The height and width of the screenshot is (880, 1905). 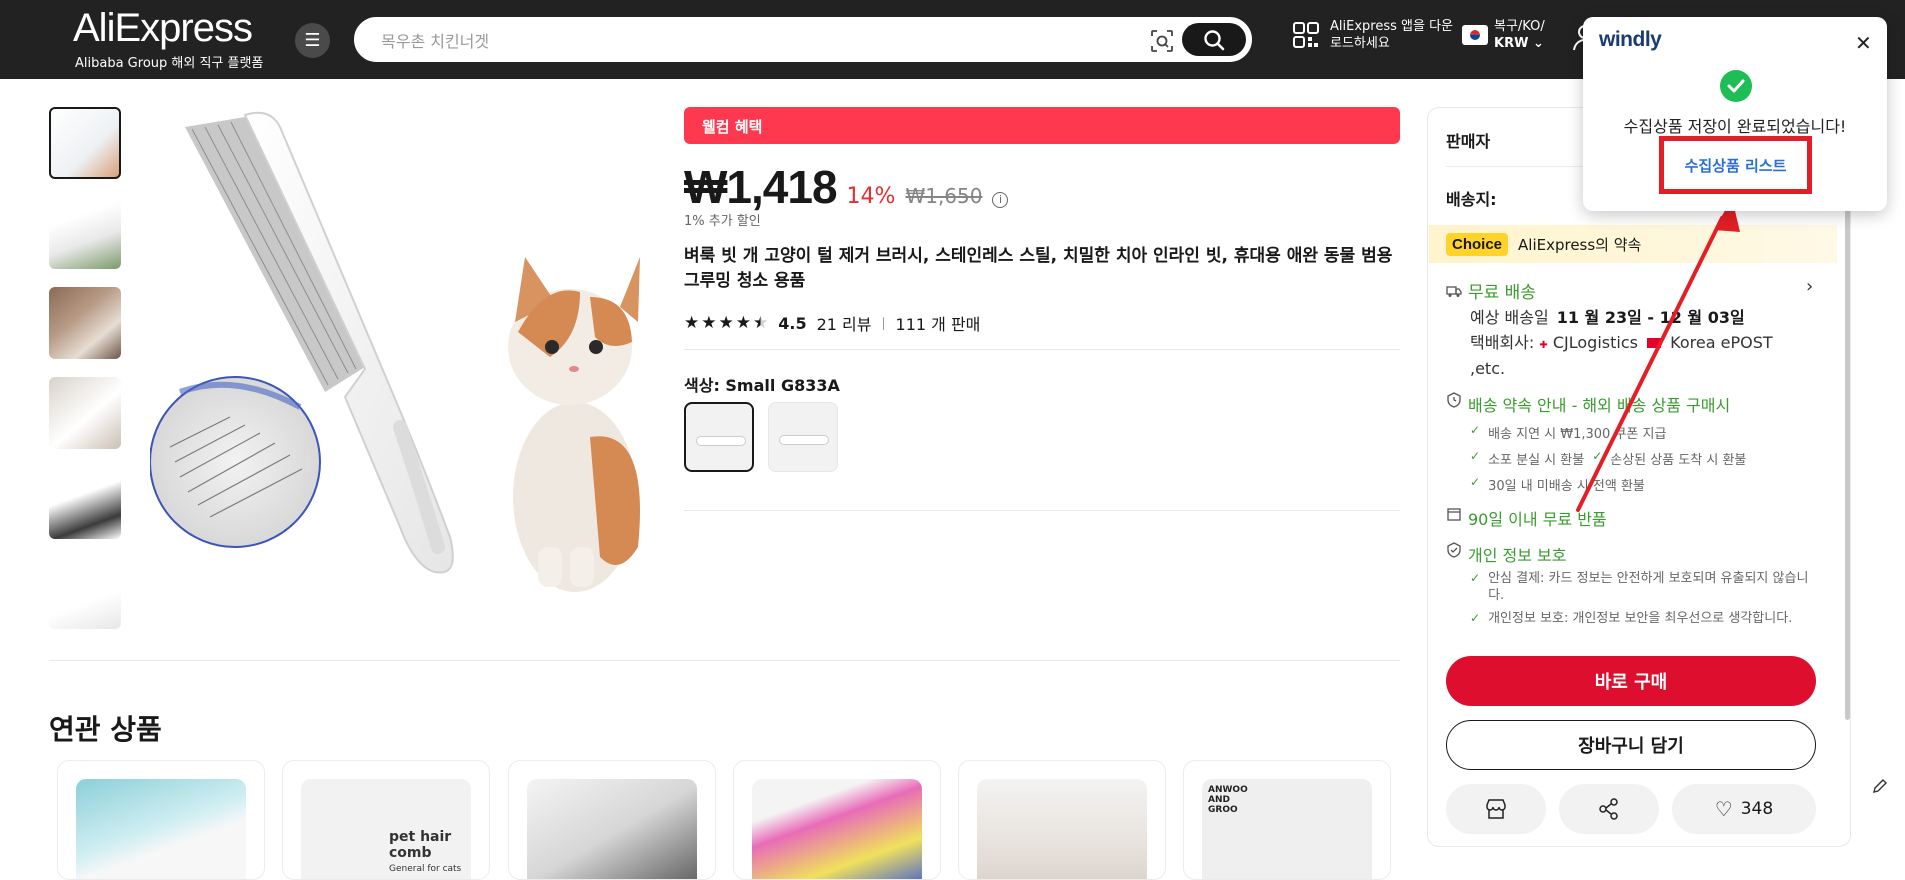 What do you see at coordinates (1502, 293) in the screenshot?
I see `free-shipping-label: 무료 배송` at bounding box center [1502, 293].